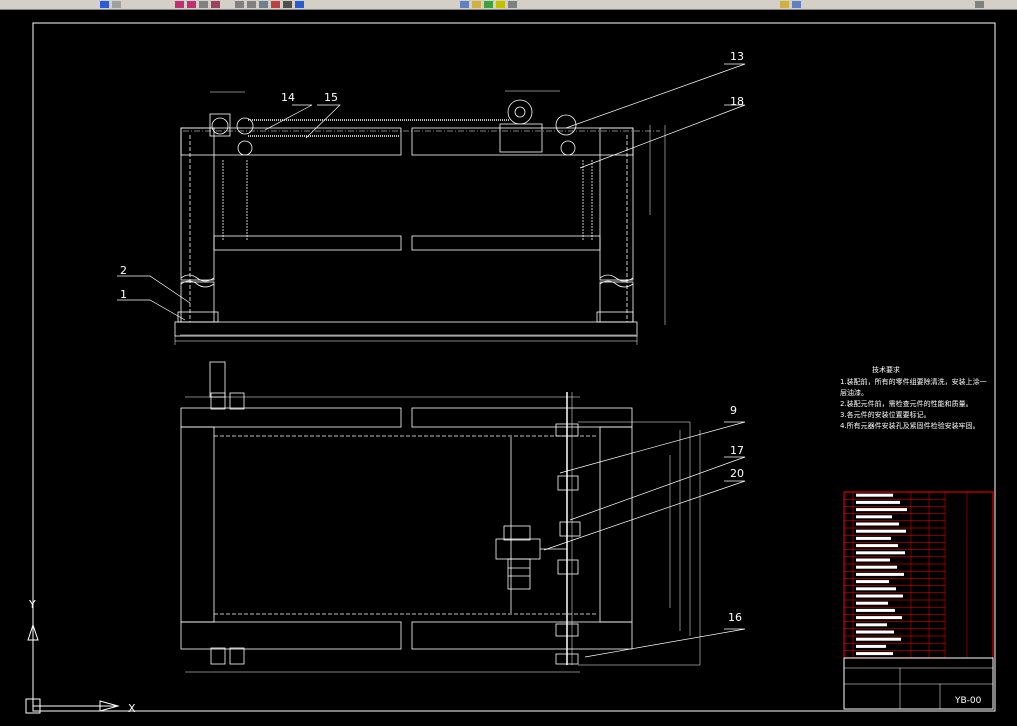 The height and width of the screenshot is (726, 1017). I want to click on toolbar, so click(508, 5).